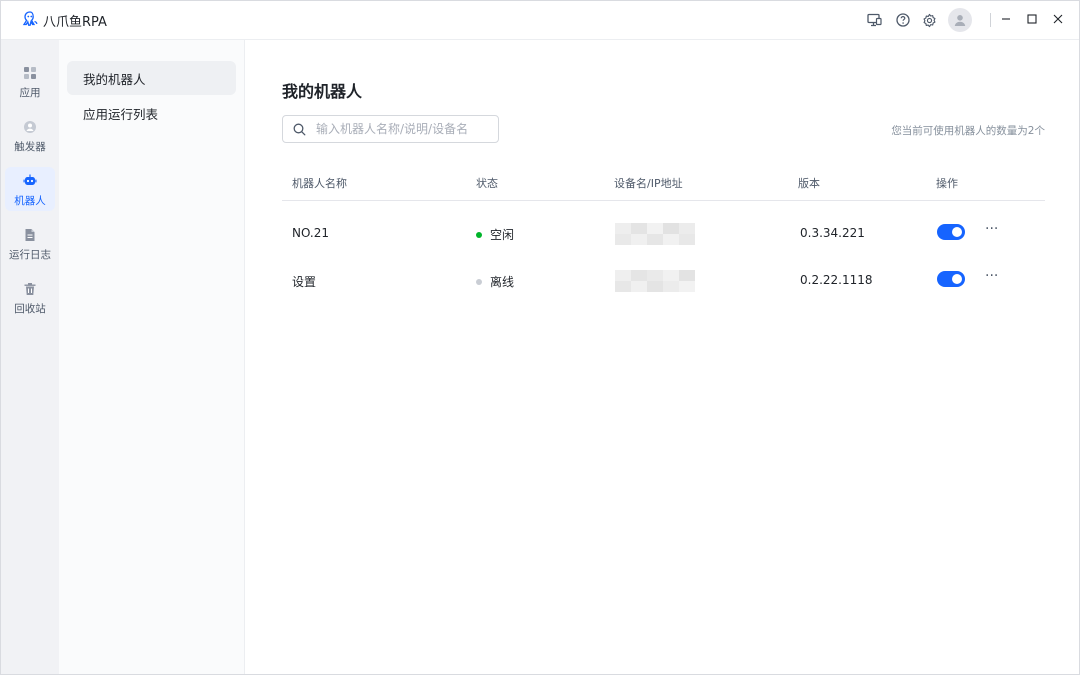 The image size is (1080, 675). What do you see at coordinates (479, 234) in the screenshot?
I see `status-online-dot` at bounding box center [479, 234].